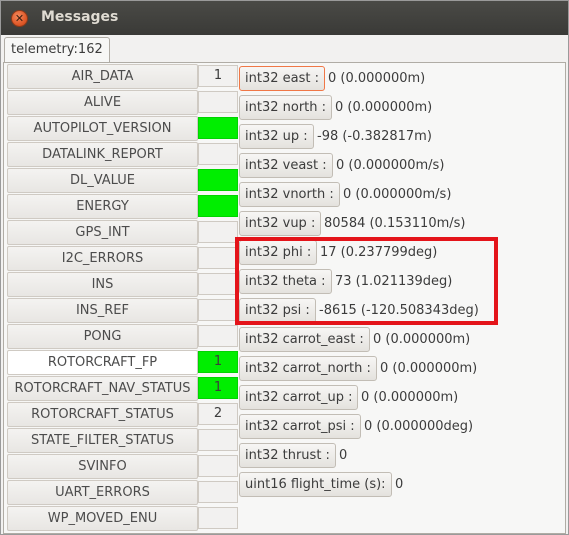  Describe the element at coordinates (289, 194) in the screenshot. I see `field-label-button: int32 vnorth :` at that location.